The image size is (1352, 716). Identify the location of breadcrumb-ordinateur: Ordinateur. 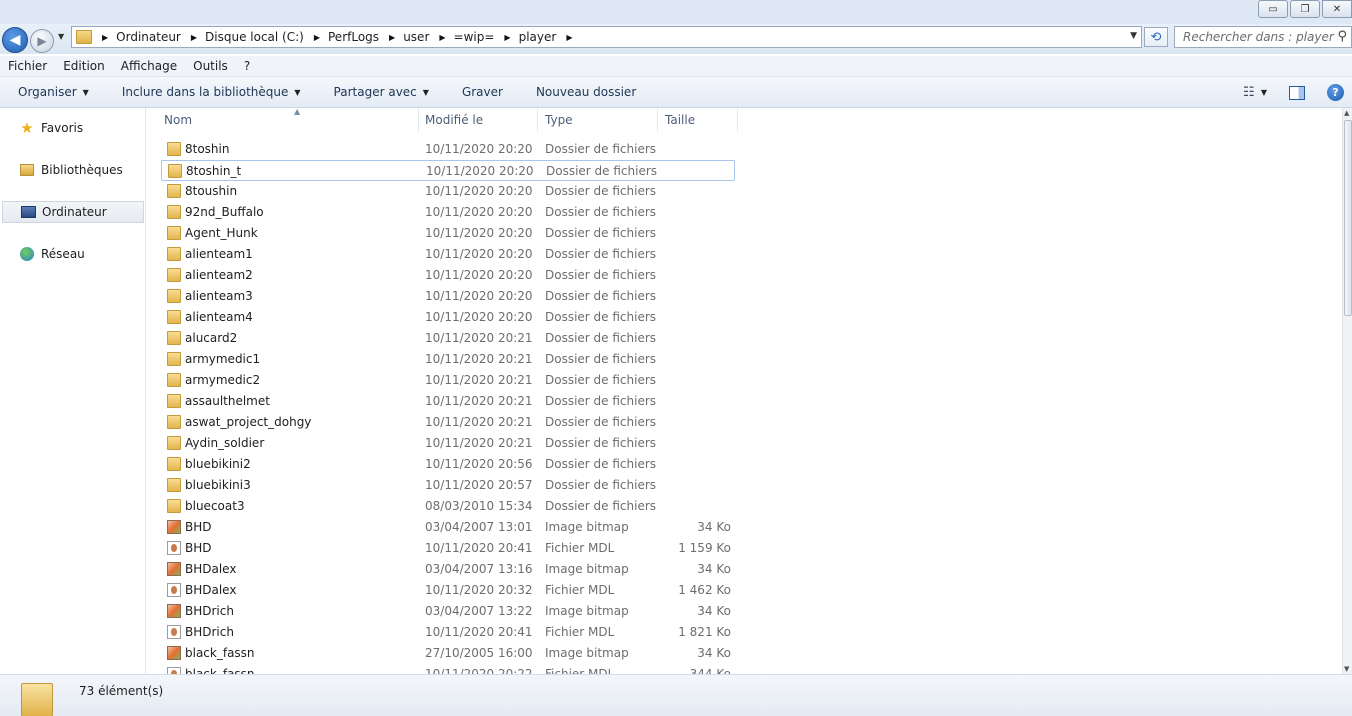
(148, 37).